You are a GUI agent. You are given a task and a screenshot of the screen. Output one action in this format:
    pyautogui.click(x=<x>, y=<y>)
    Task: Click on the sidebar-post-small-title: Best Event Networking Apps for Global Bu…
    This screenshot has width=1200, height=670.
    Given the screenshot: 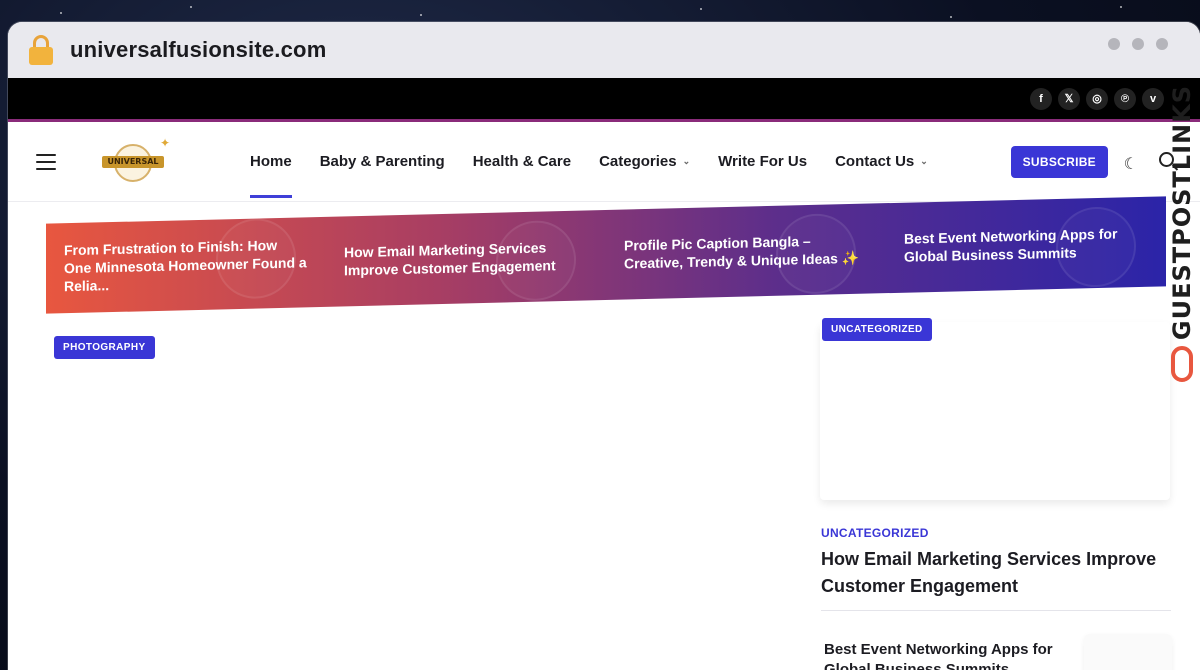 What is the action you would take?
    pyautogui.click(x=939, y=655)
    